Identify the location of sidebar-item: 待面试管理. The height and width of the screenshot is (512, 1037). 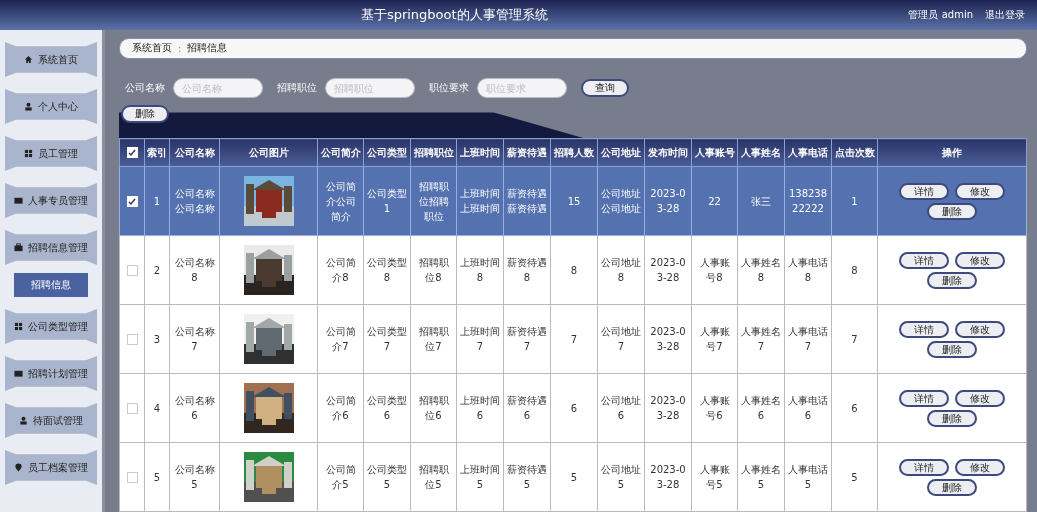
(51, 420).